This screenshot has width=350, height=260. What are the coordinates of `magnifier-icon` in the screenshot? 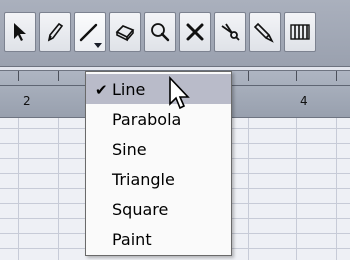 It's located at (160, 32).